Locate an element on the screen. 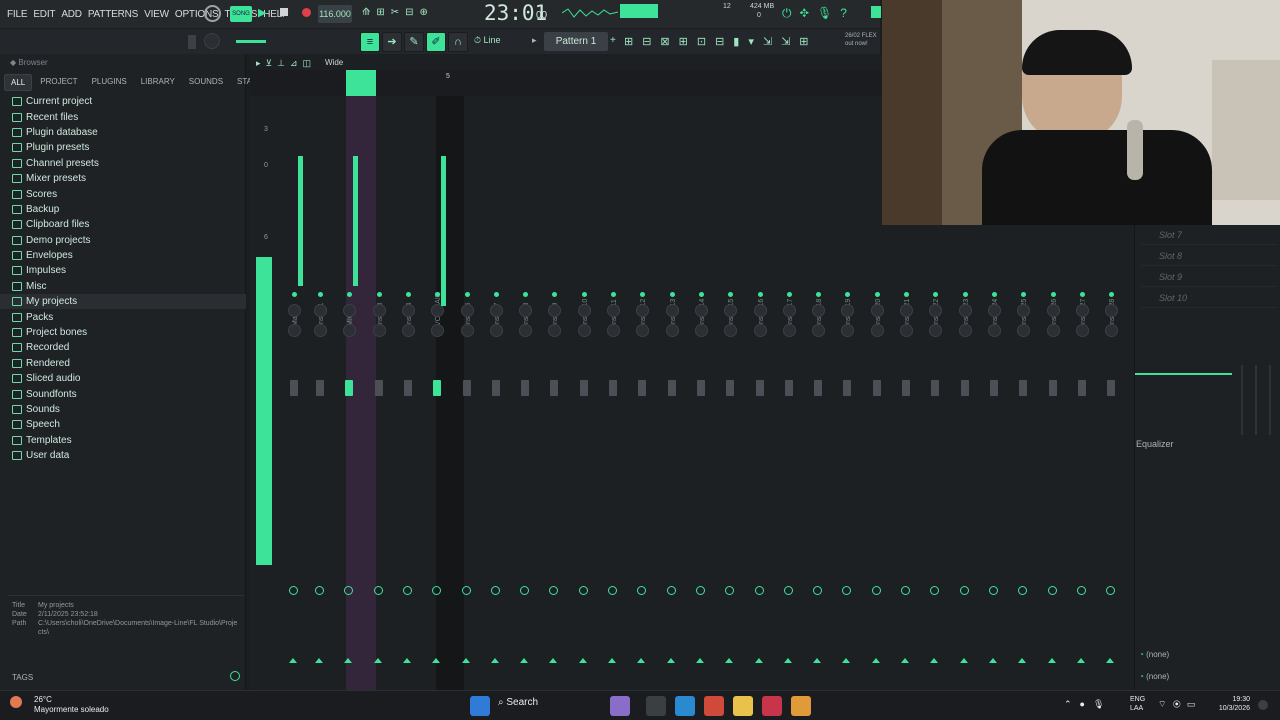 This screenshot has width=1280, height=720. browser-item: Demo projects is located at coordinates (123, 240).